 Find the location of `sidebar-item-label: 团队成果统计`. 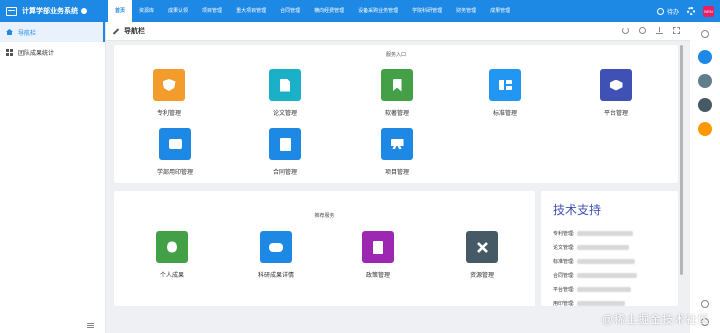

sidebar-item-label: 团队成果统计 is located at coordinates (36, 53).